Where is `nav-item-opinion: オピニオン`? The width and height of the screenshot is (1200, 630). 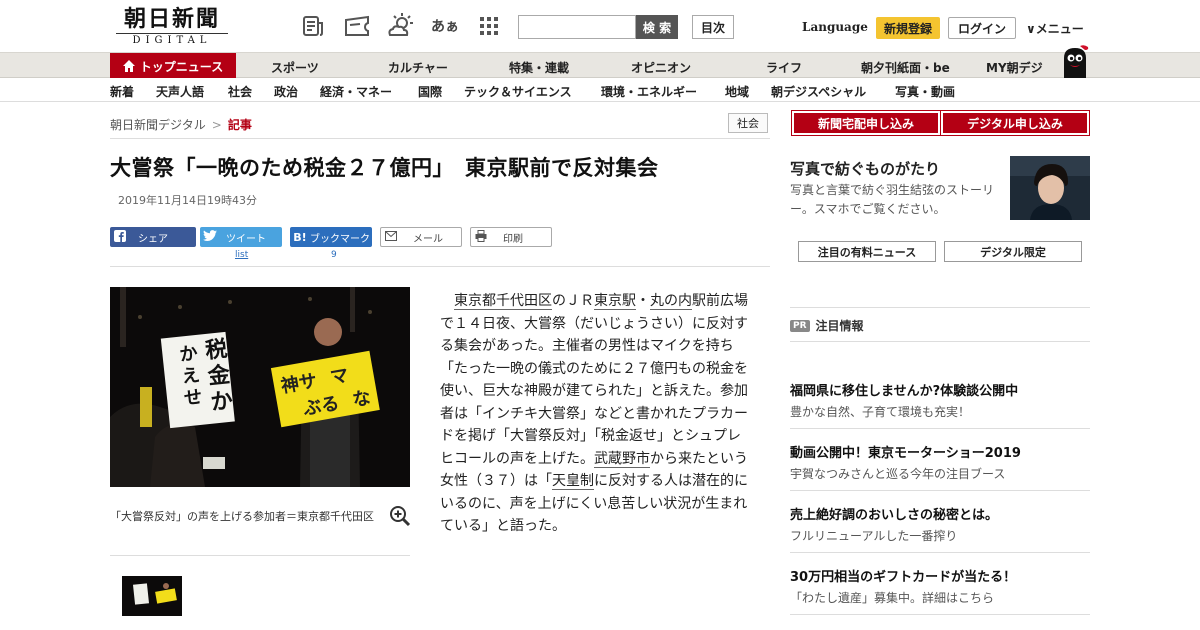 nav-item-opinion: オピニオン is located at coordinates (661, 67).